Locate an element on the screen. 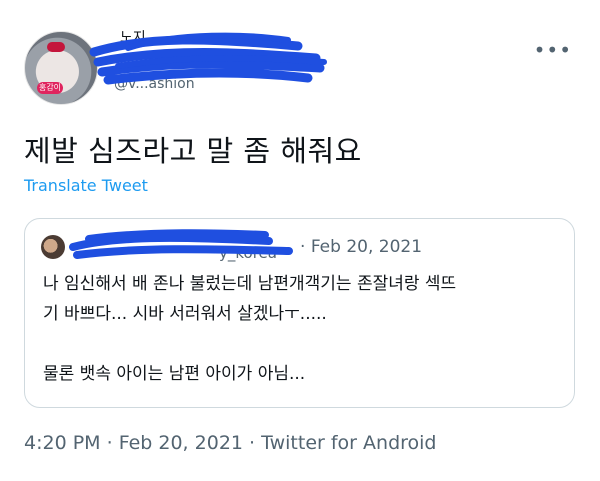 The width and height of the screenshot is (600, 481). translate-tweet-link: Translate Tweet is located at coordinates (86, 185).